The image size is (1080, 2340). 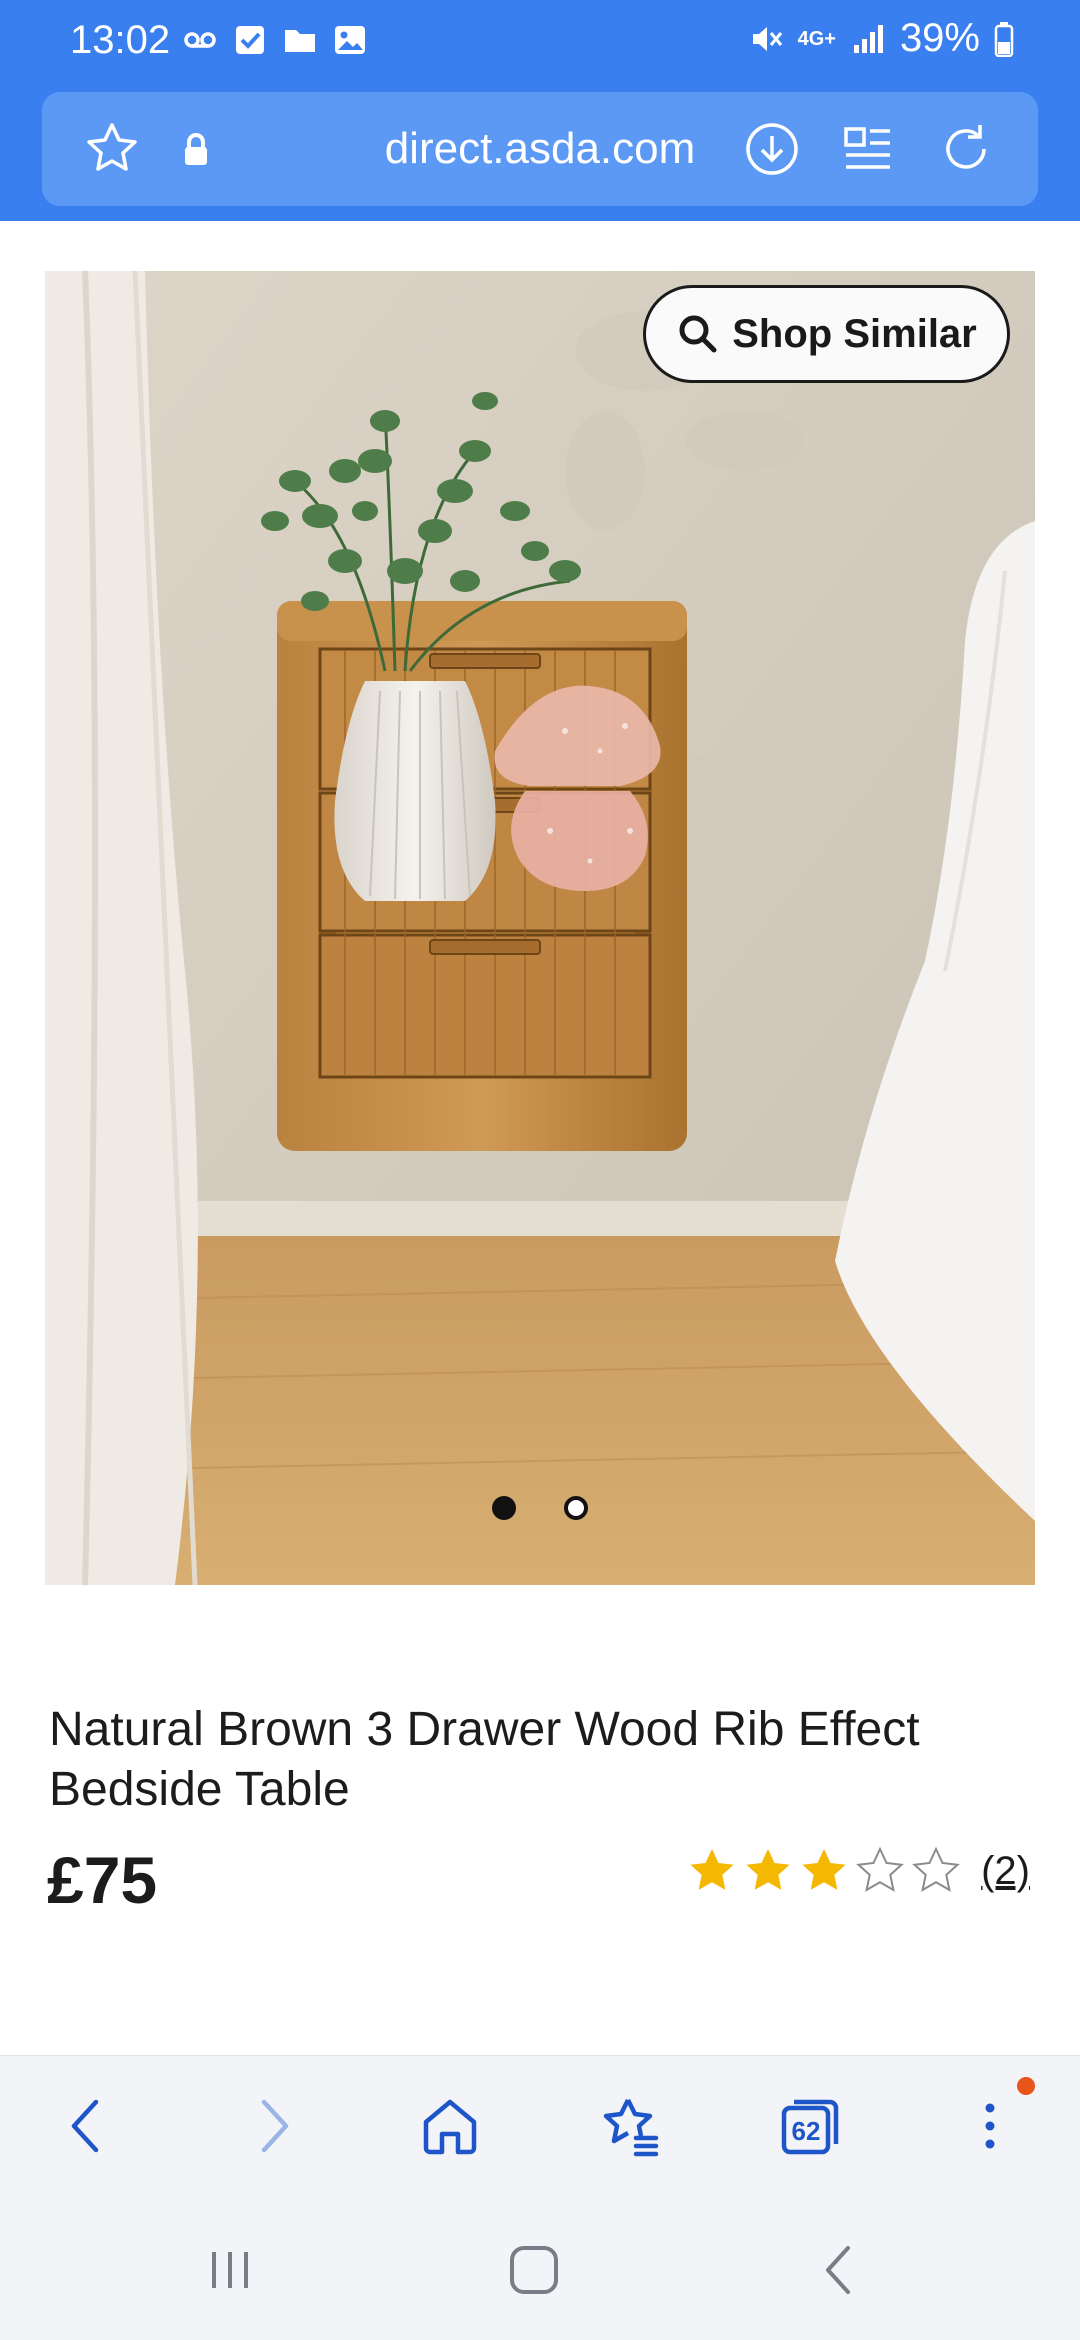 What do you see at coordinates (85, 2126) in the screenshot?
I see `chevron-left-icon` at bounding box center [85, 2126].